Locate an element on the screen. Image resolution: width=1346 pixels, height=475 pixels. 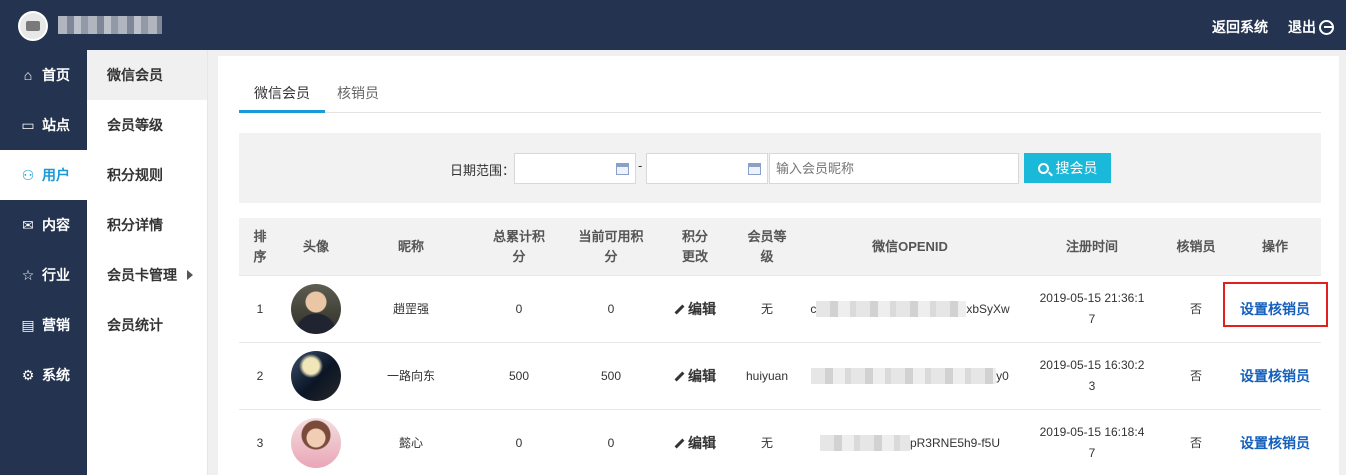
nav-label: 行业 is located at coordinates (56, 275).